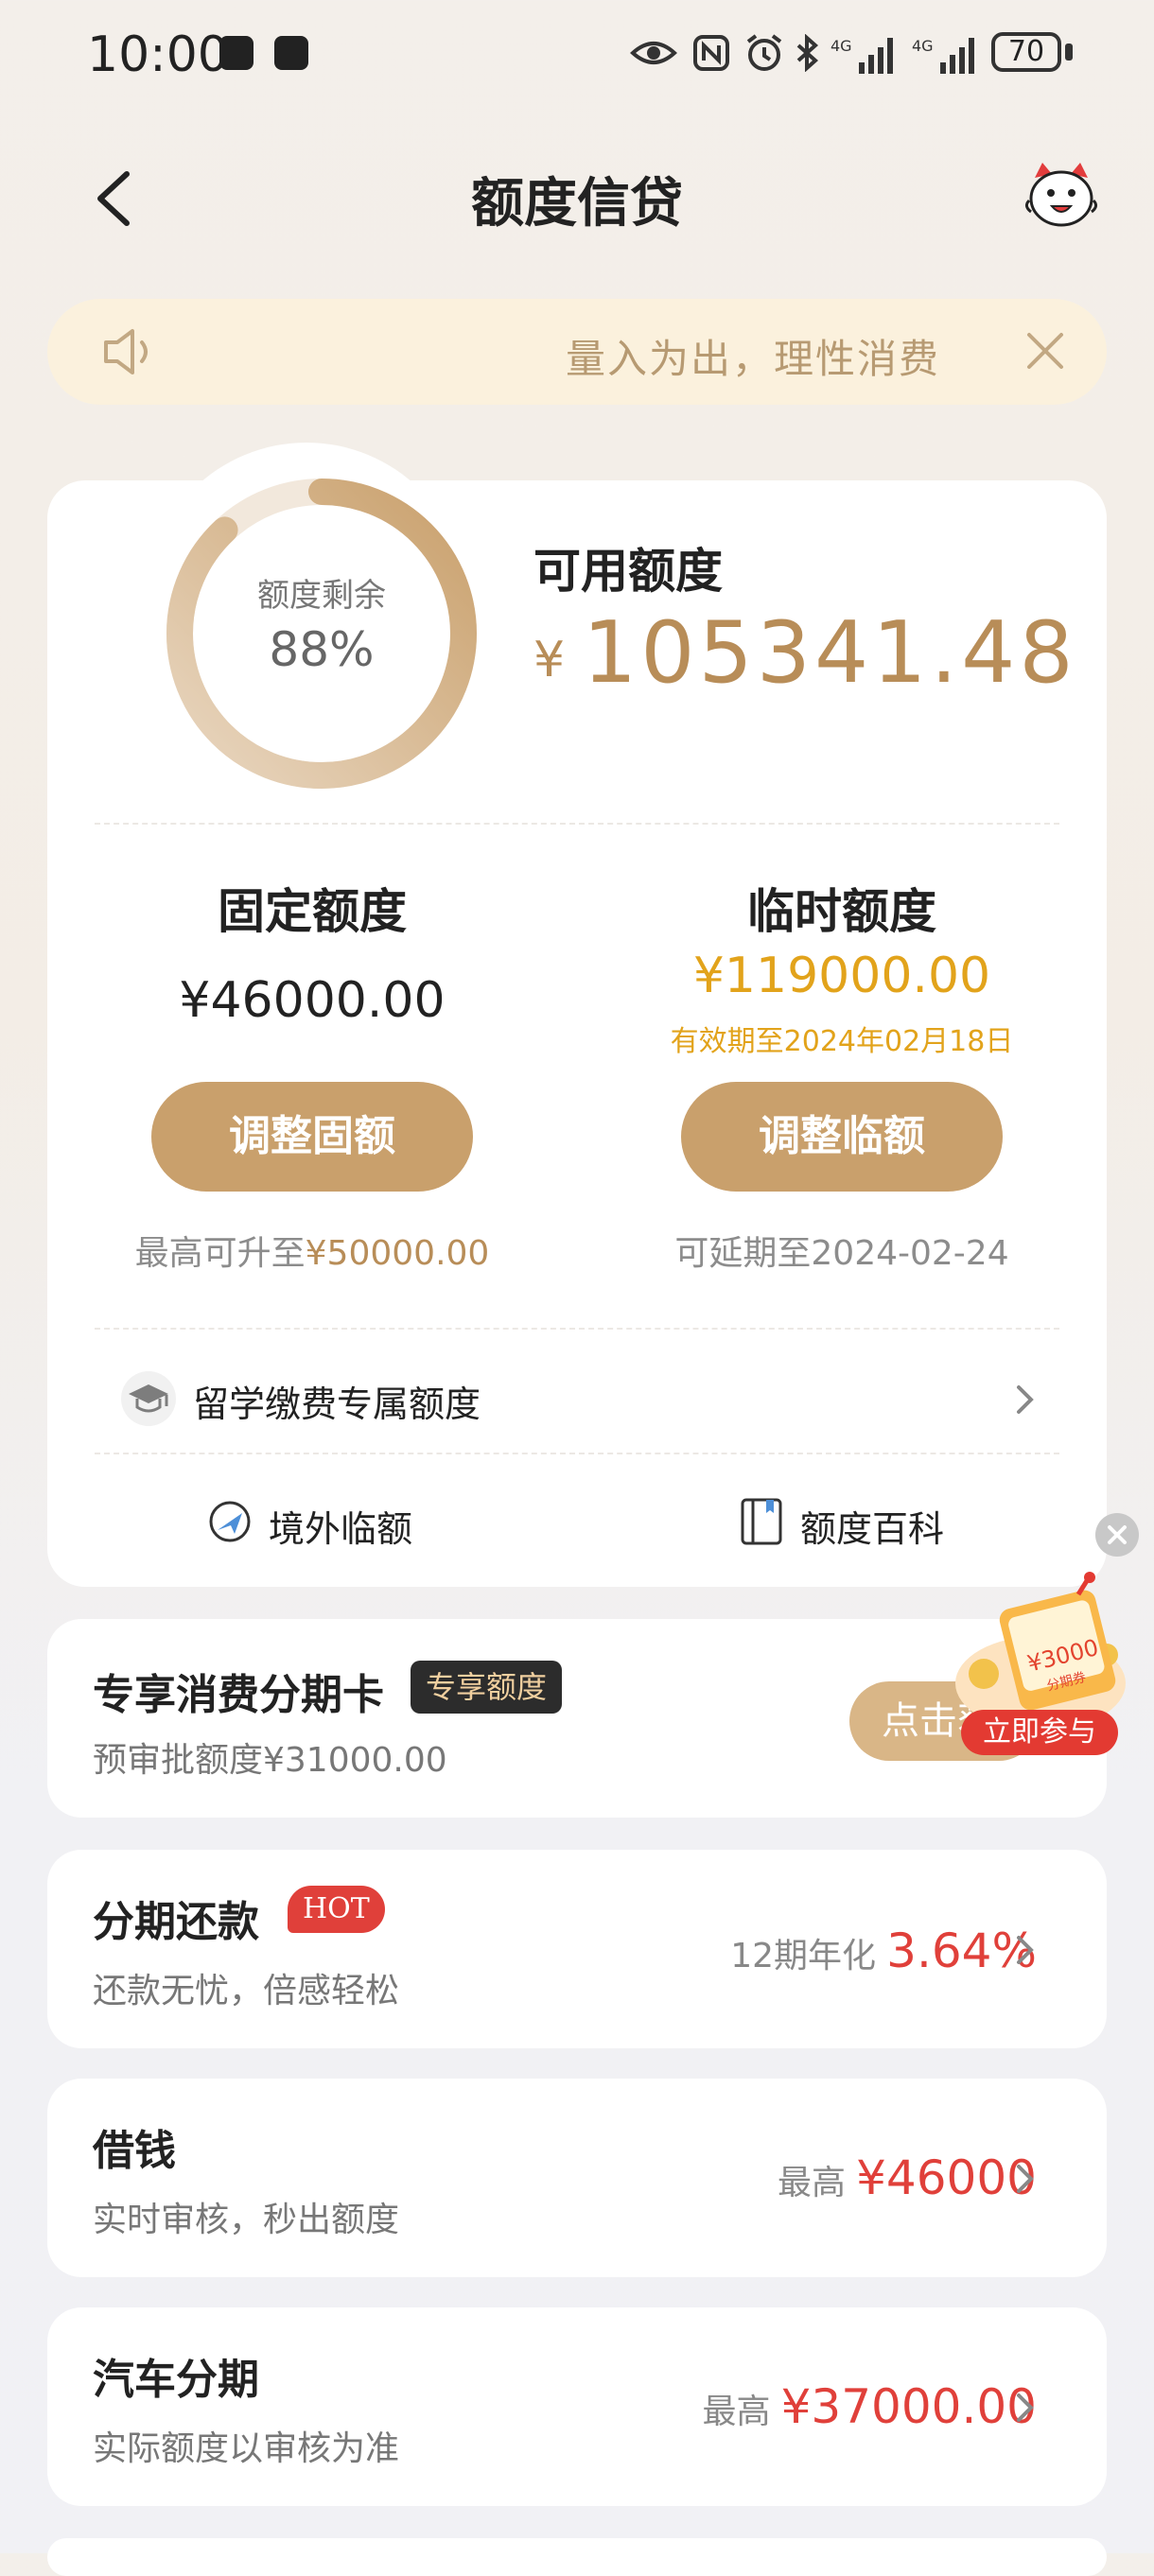  Describe the element at coordinates (336, 1909) in the screenshot. I see `hot-badge: HOT` at that location.